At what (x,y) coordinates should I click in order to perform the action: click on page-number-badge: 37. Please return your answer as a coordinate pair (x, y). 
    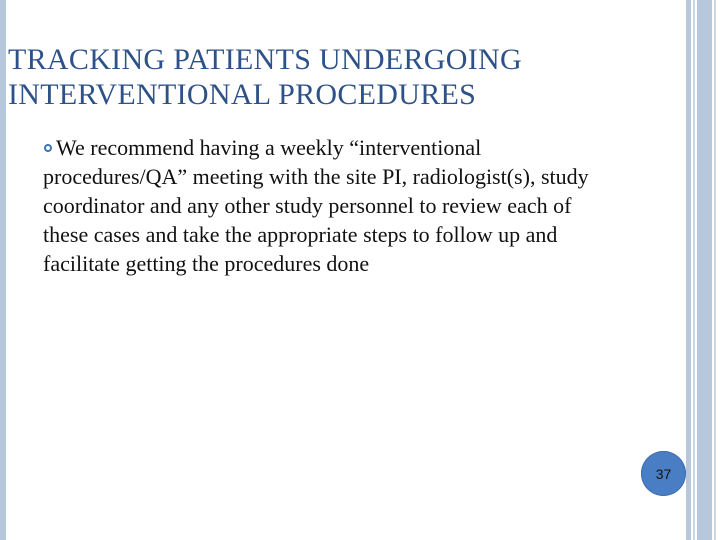
    Looking at the image, I should click on (663, 473).